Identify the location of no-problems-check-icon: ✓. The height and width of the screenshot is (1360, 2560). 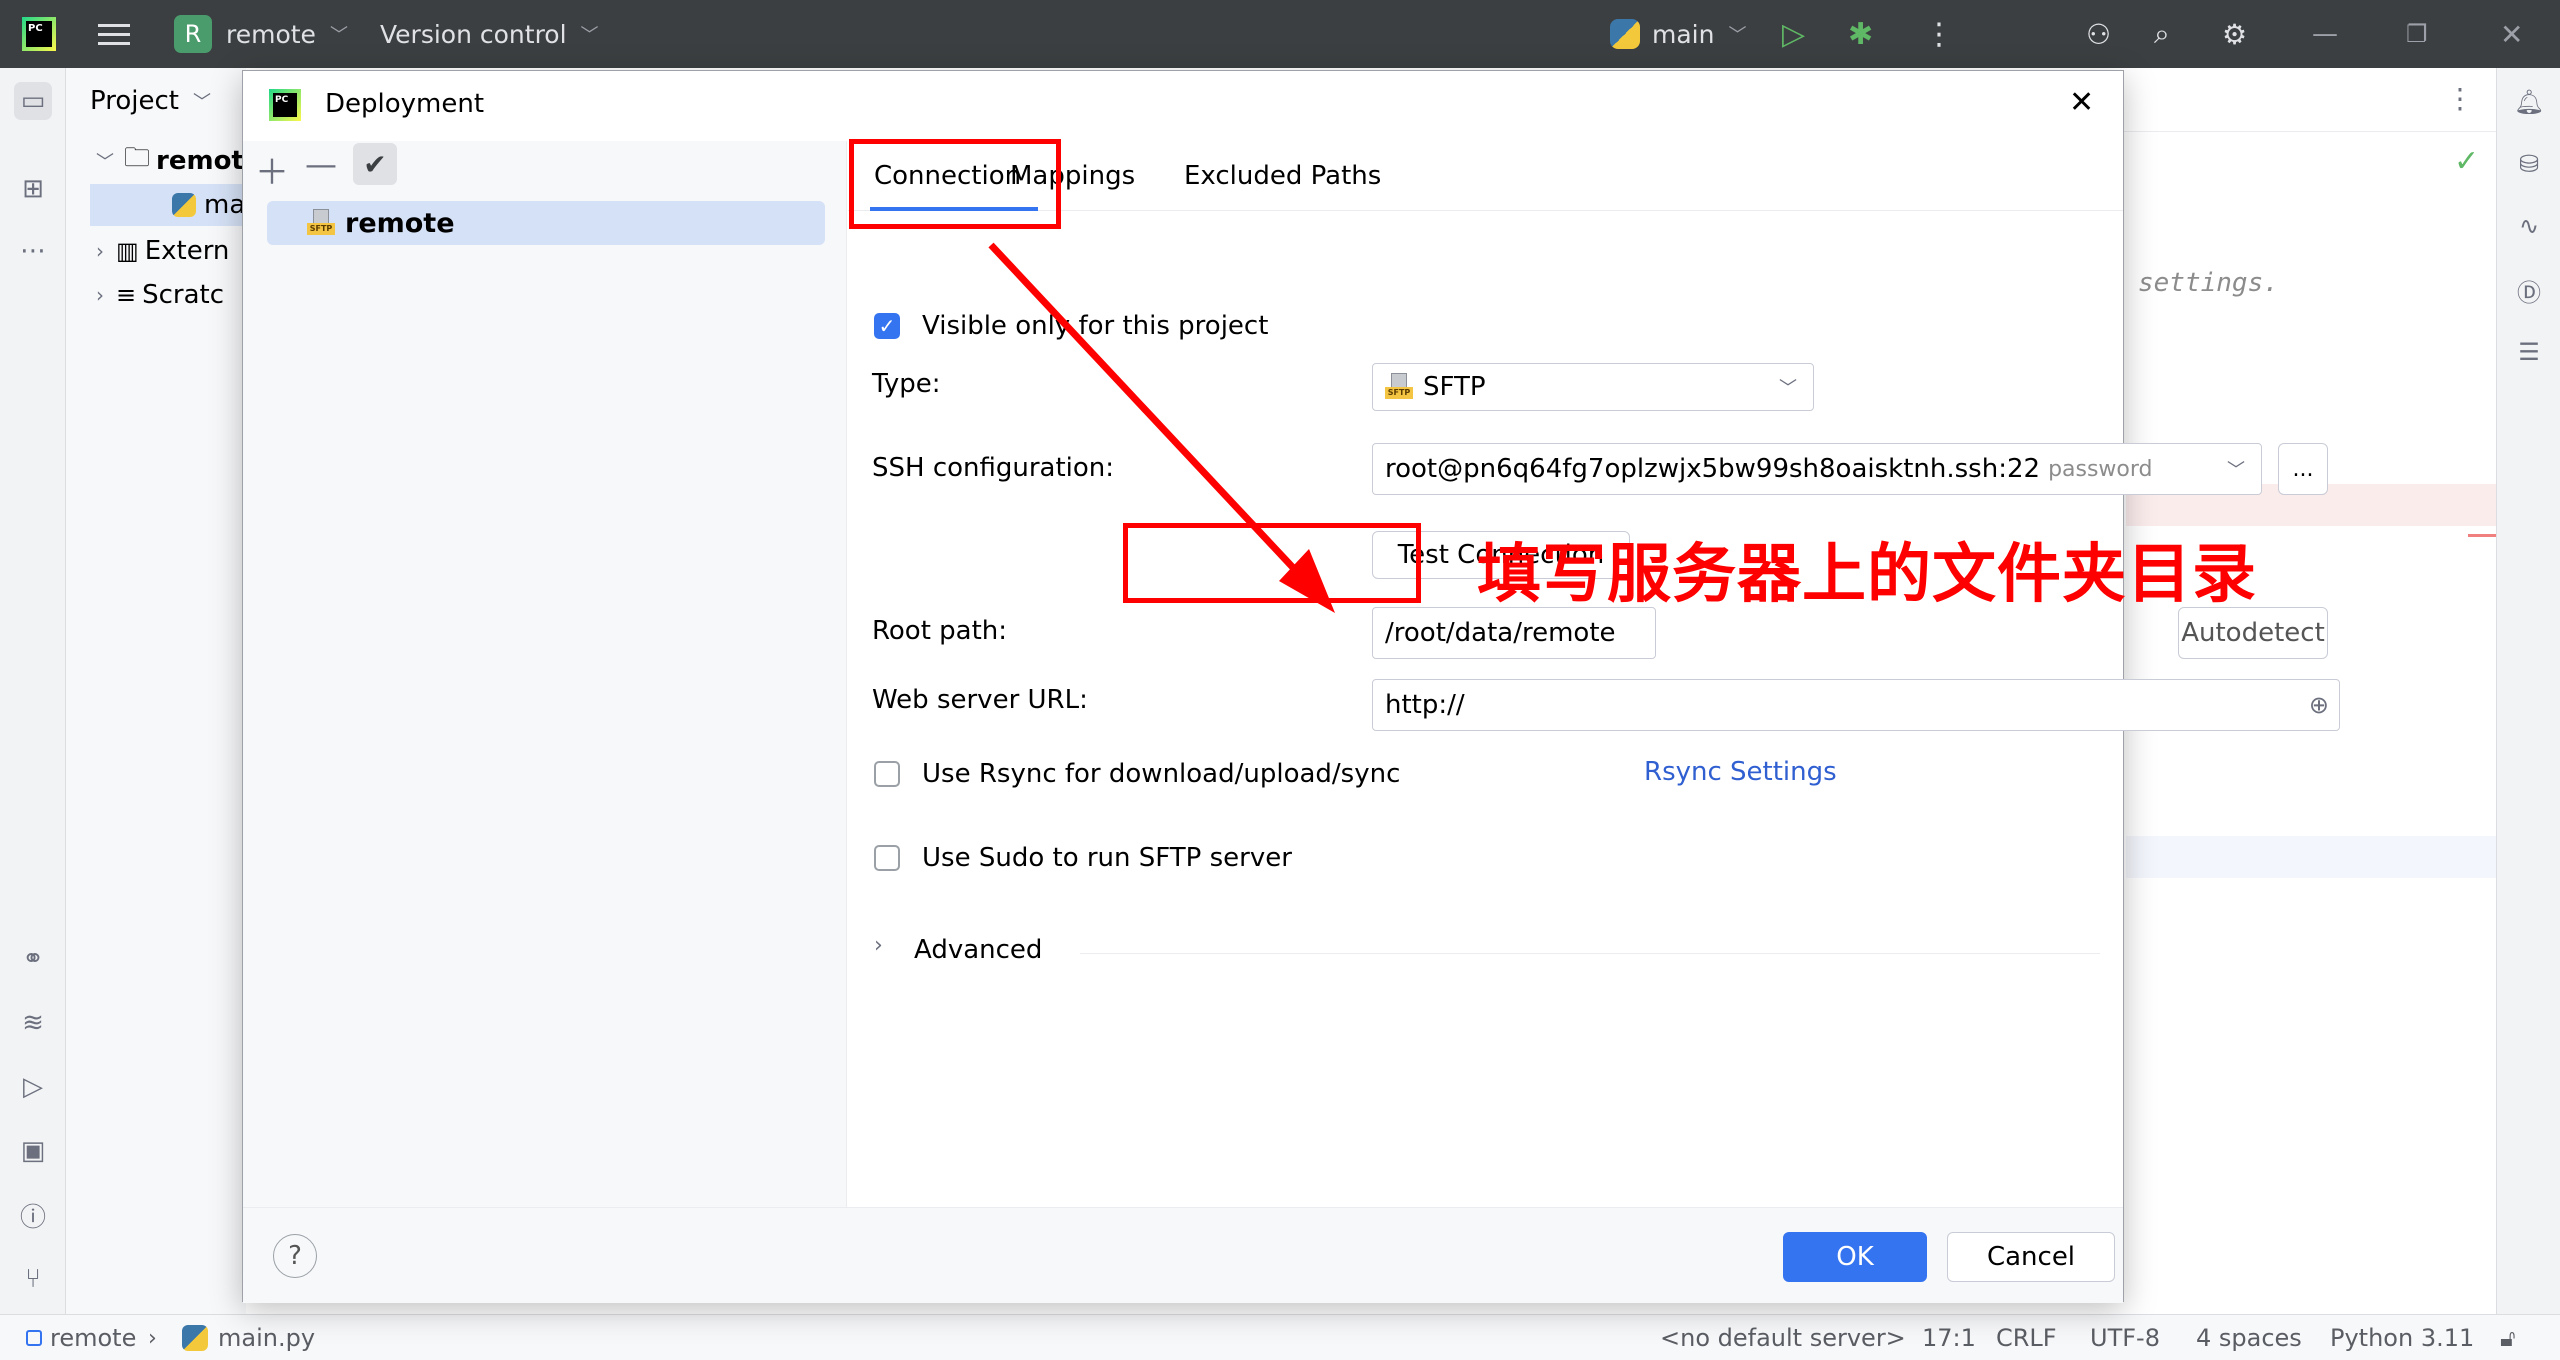
(2467, 161).